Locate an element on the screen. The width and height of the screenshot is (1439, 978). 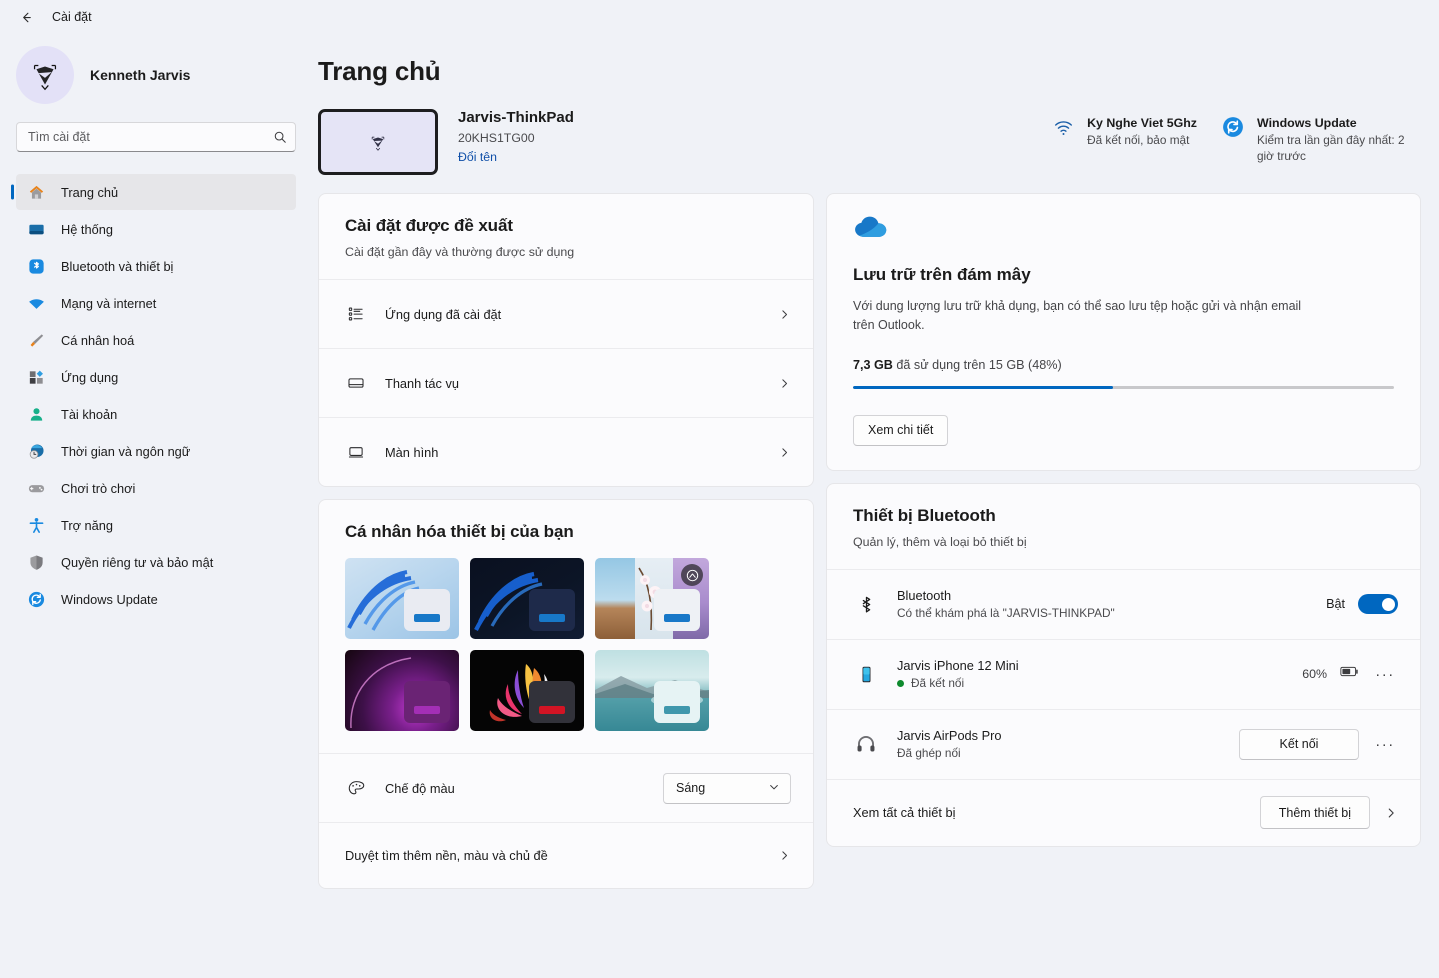
apps-icon is located at coordinates (36, 377).